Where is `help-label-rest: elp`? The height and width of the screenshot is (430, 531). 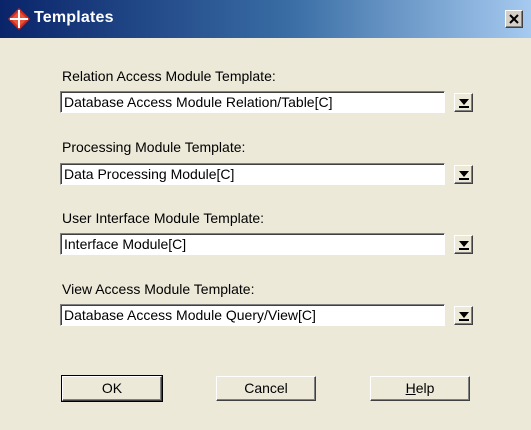 help-label-rest: elp is located at coordinates (425, 388).